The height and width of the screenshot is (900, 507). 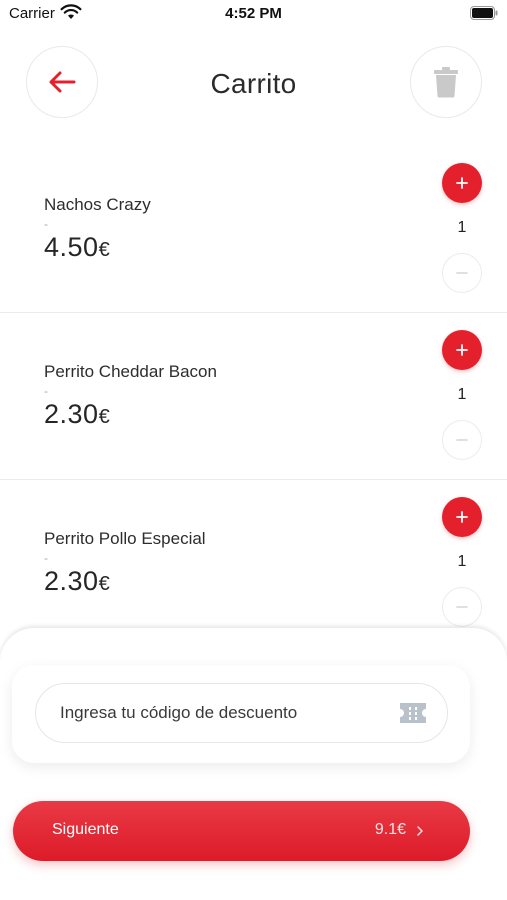 I want to click on item-name: Nachos Crazy, so click(x=97, y=204).